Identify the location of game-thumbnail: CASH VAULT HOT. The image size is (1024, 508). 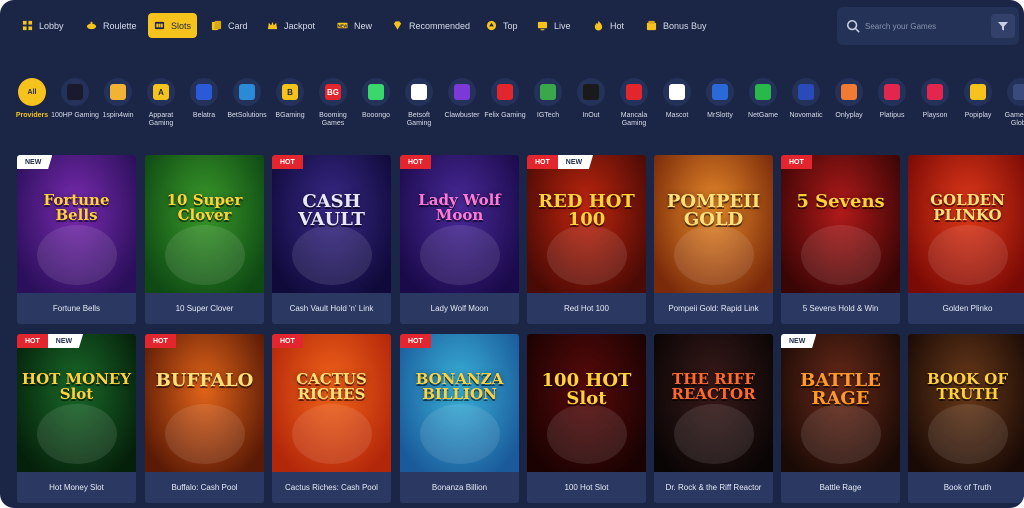
(331, 224).